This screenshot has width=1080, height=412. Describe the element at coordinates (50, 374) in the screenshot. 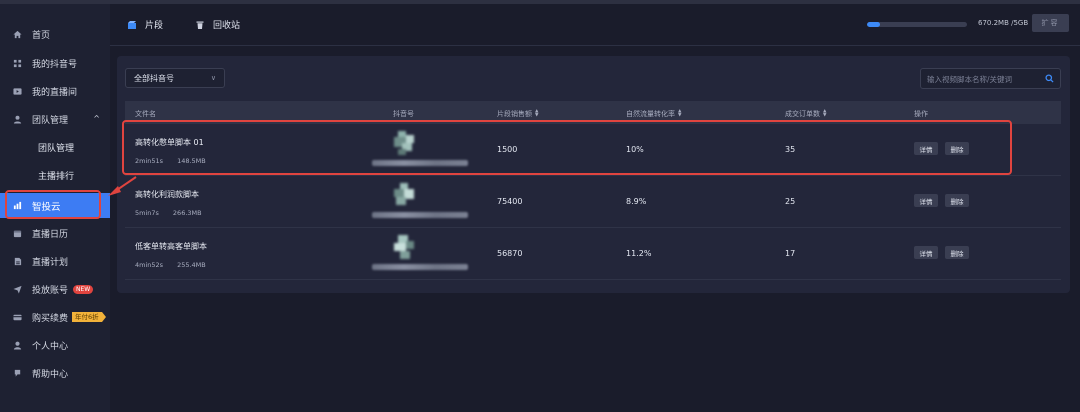

I see `sidebar-item-label: 帮助中心` at that location.